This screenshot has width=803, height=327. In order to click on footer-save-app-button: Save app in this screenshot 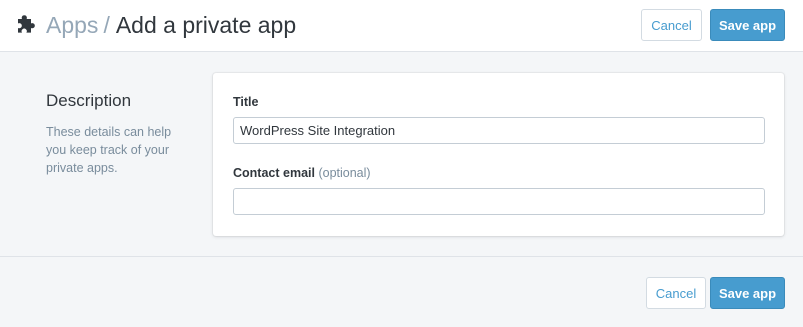, I will do `click(747, 293)`.